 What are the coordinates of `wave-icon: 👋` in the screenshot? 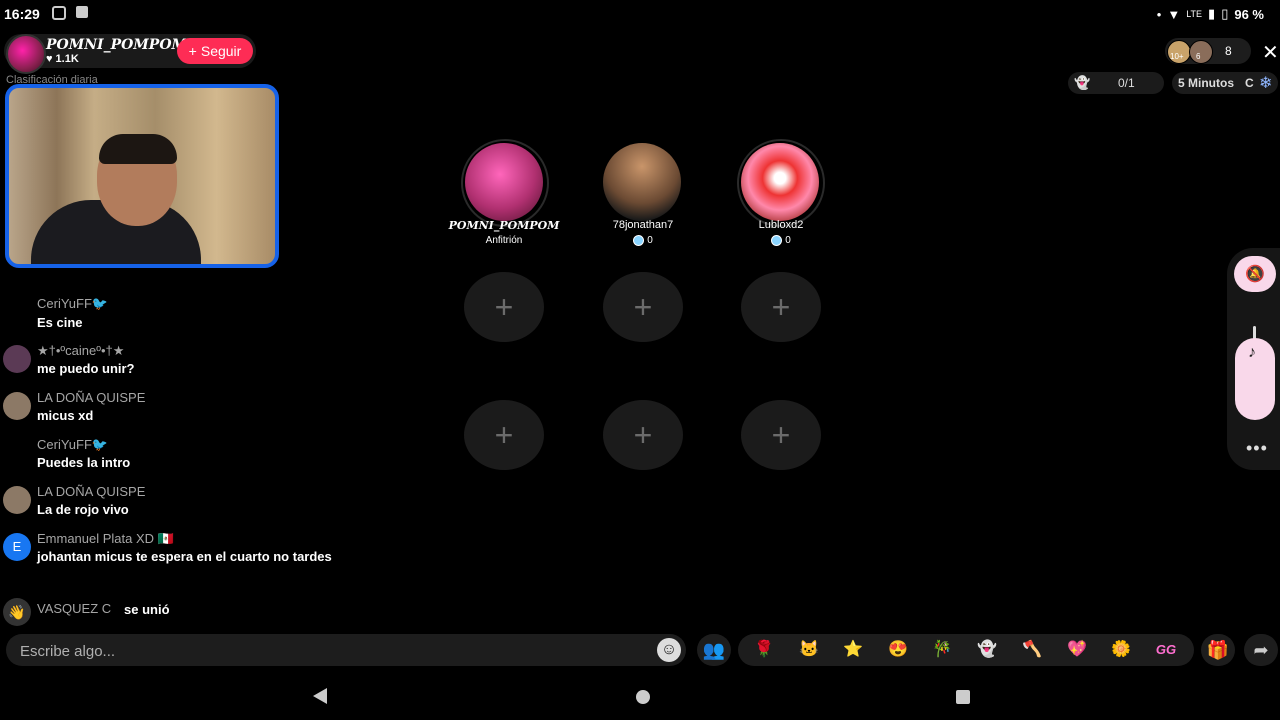 It's located at (17, 612).